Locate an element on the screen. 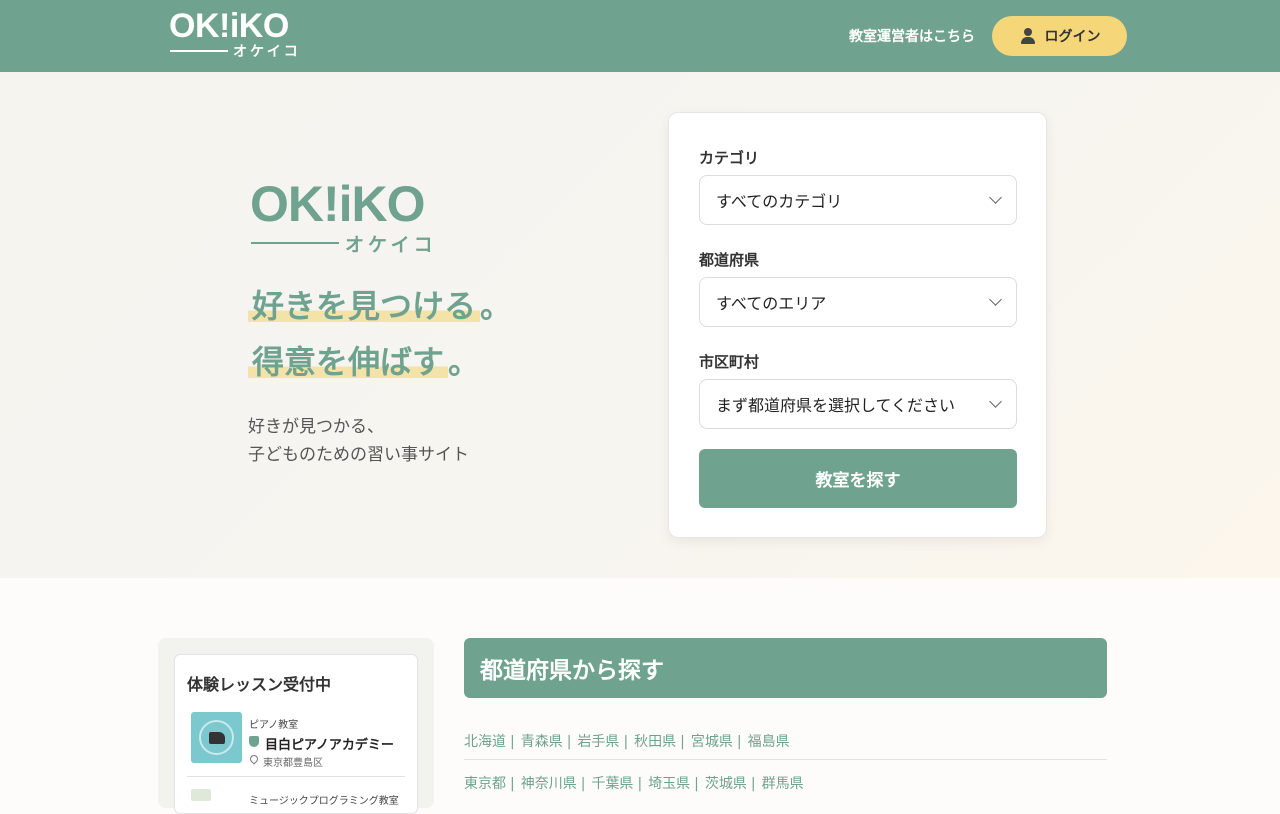 The height and width of the screenshot is (814, 1280). prefecture-link: 東京都 is located at coordinates (485, 784).